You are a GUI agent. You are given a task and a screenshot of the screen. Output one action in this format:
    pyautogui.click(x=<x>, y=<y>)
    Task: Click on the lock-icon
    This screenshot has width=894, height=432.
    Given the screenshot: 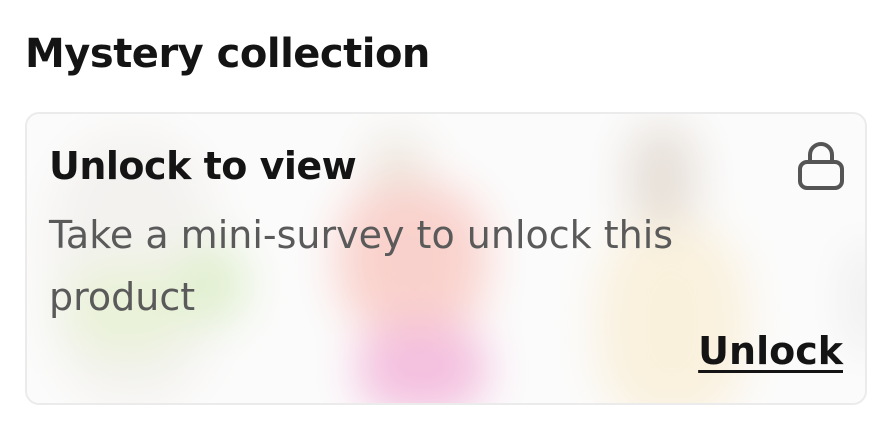 What is the action you would take?
    pyautogui.click(x=821, y=166)
    